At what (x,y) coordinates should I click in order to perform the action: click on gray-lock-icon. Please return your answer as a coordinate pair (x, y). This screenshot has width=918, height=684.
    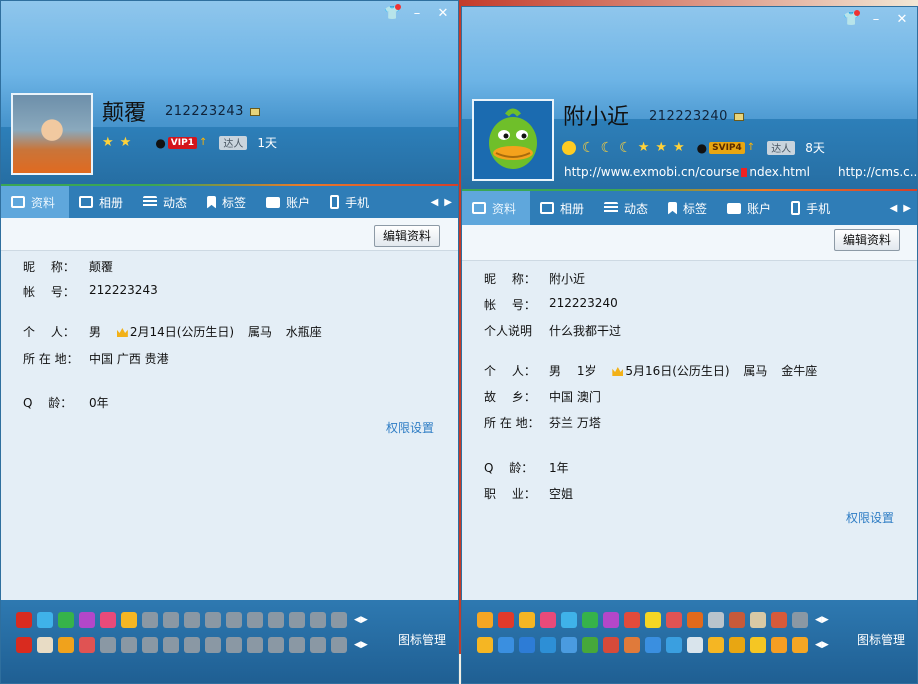
    Looking at the image, I should click on (297, 645).